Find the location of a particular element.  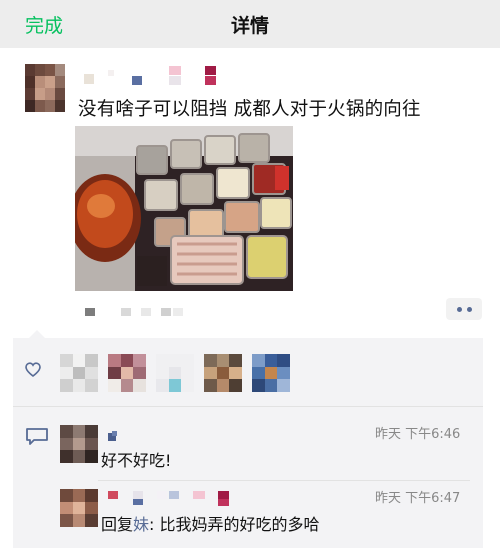

page-title: 详情 is located at coordinates (249, 26).